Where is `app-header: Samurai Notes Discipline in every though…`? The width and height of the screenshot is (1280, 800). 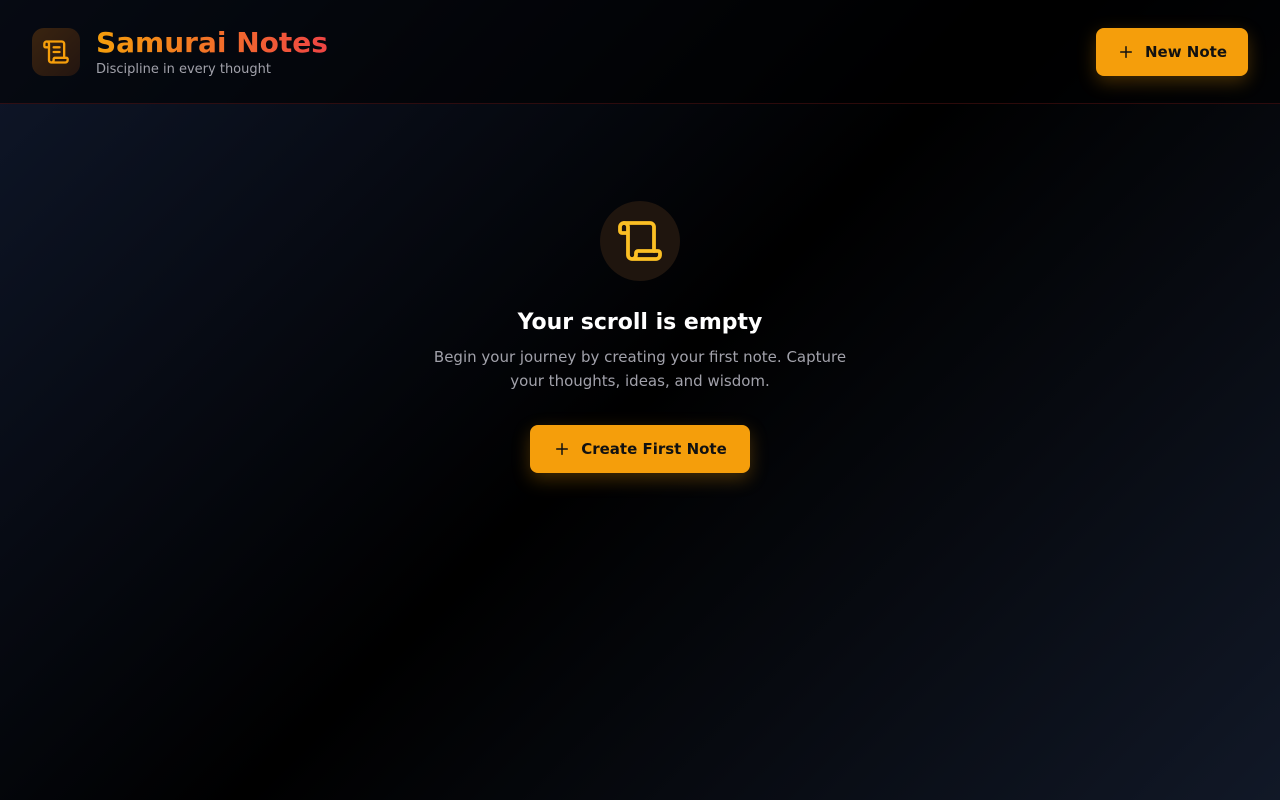 app-header: Samurai Notes Discipline in every though… is located at coordinates (640, 52).